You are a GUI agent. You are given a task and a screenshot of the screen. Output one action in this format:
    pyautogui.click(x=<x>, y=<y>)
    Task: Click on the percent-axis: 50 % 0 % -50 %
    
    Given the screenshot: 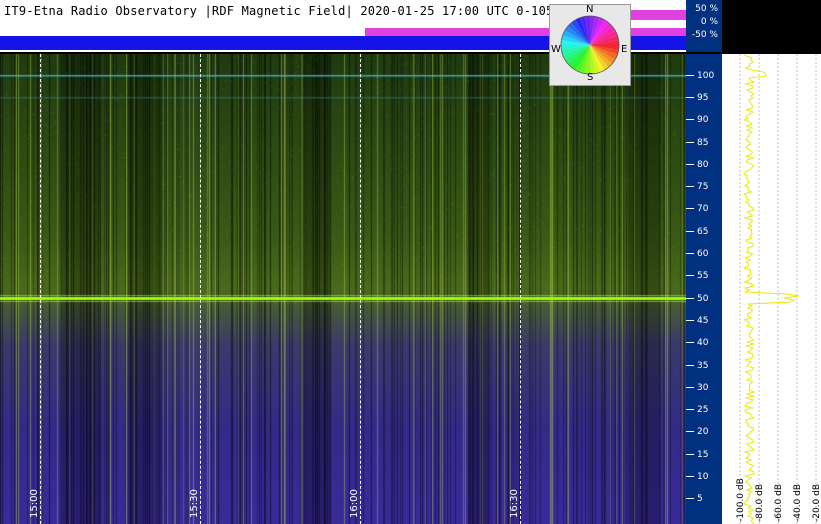 What is the action you would take?
    pyautogui.click(x=704, y=26)
    